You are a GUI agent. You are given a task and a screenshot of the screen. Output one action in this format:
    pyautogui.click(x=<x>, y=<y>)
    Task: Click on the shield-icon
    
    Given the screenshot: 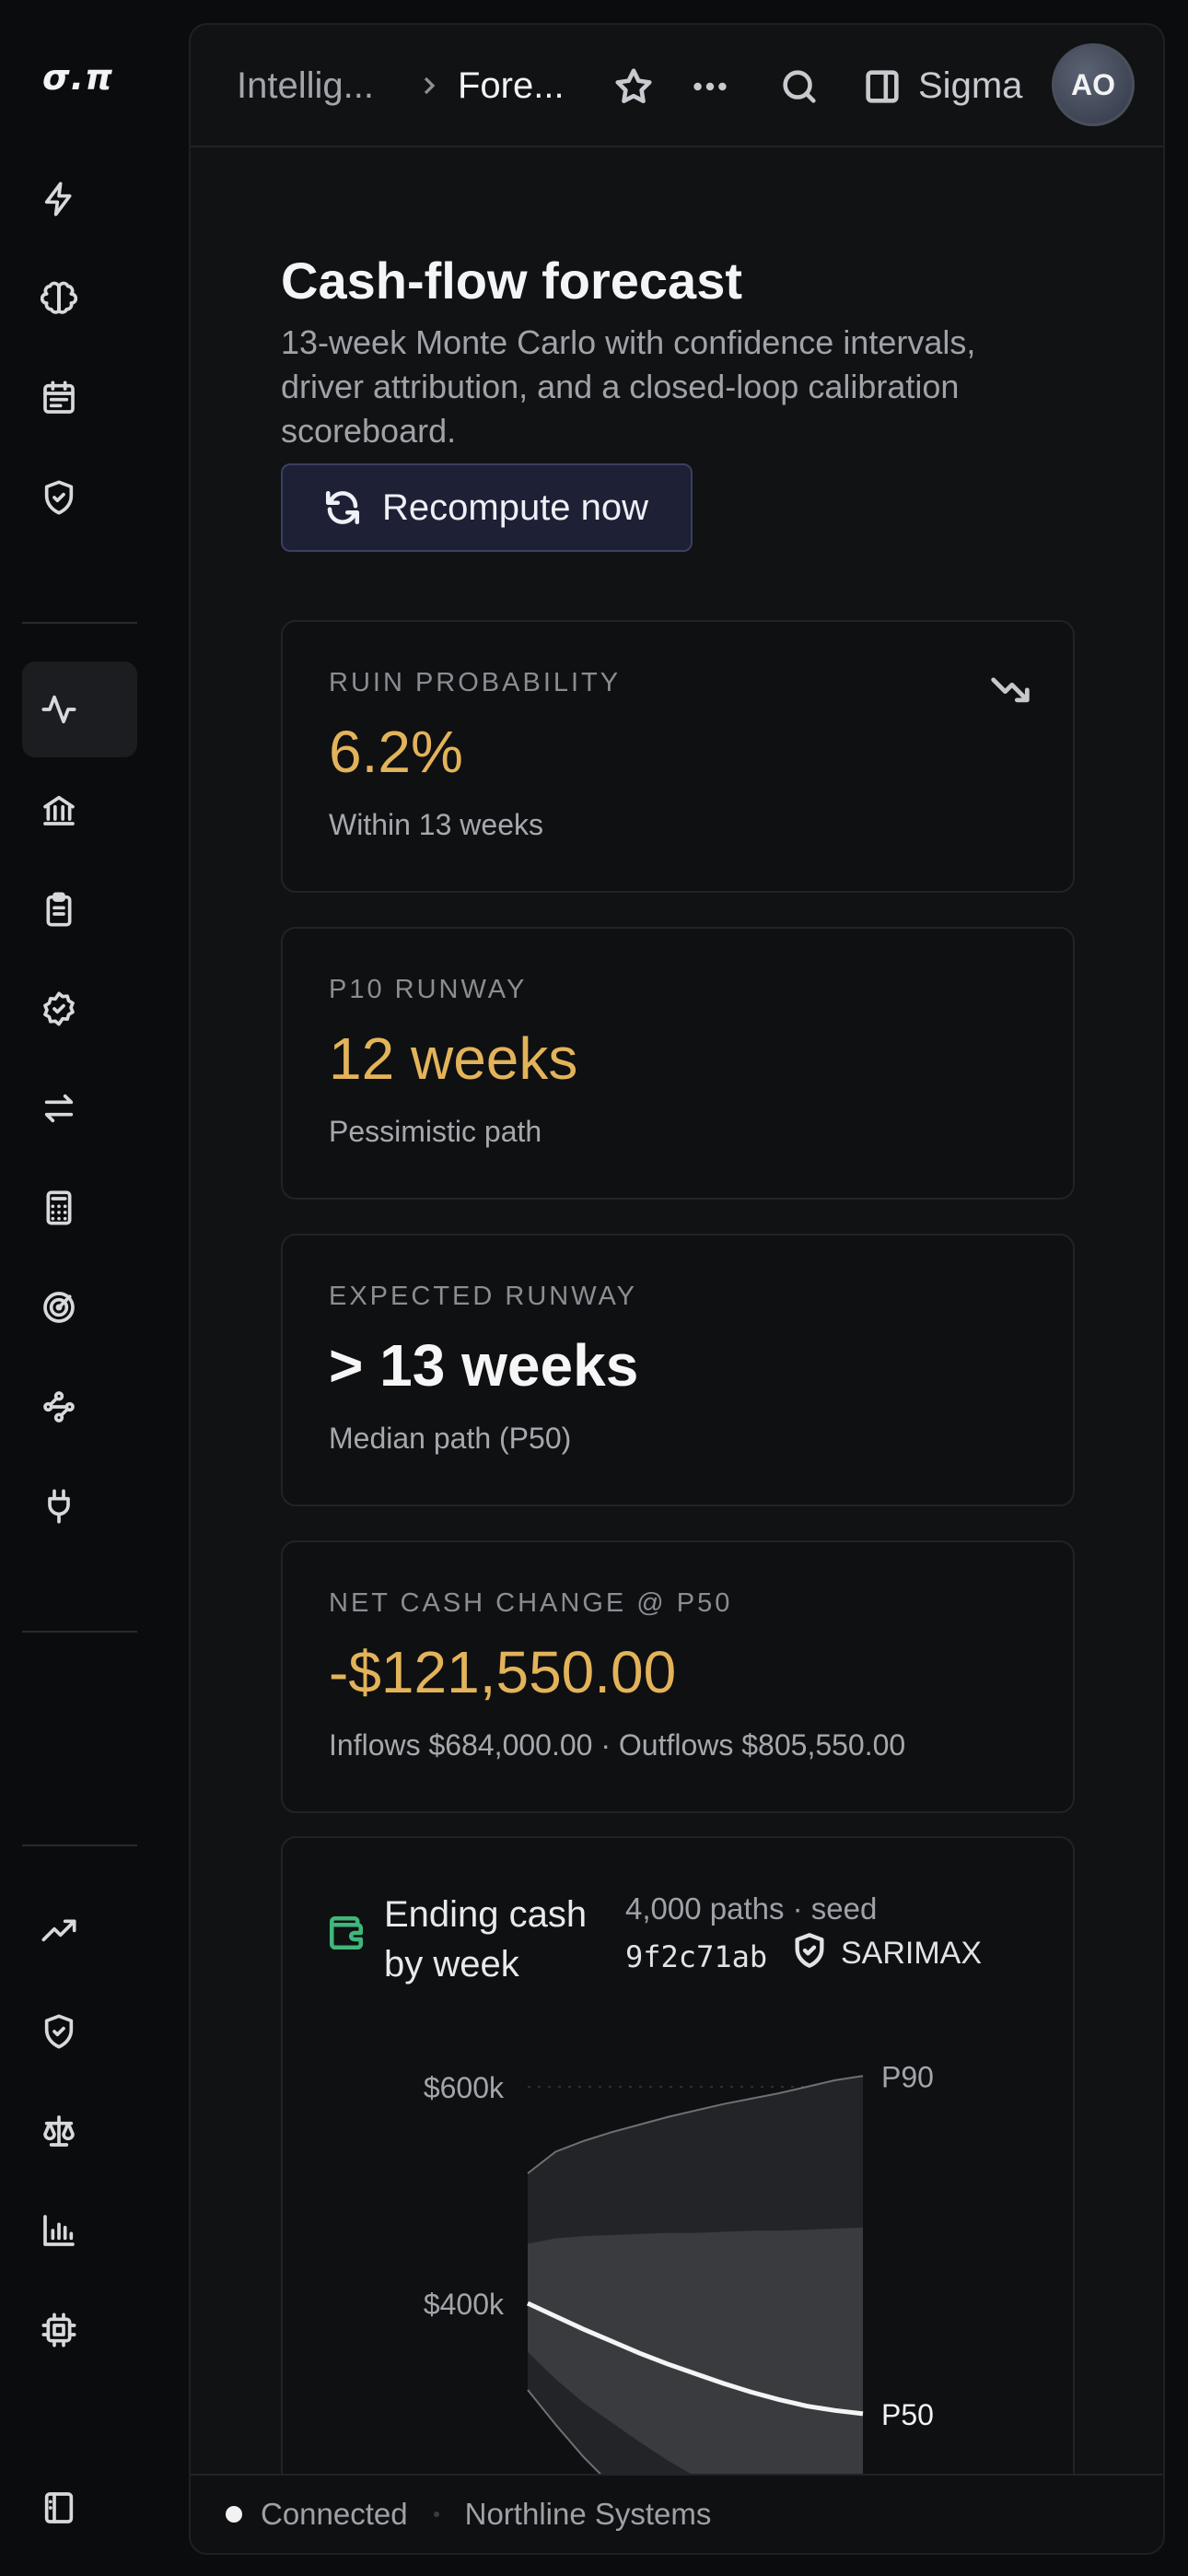 What is the action you would take?
    pyautogui.click(x=809, y=1952)
    